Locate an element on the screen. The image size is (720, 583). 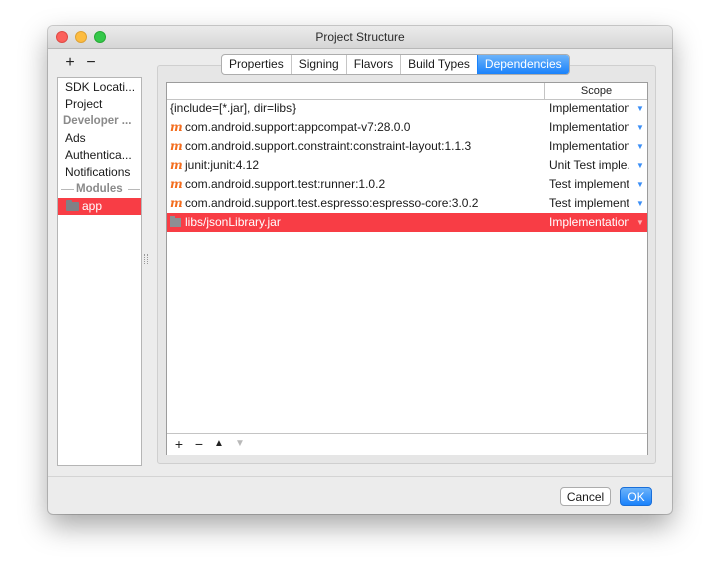
dependency-name: com.android.support:appcompat-v7:28.0.0 is located at coordinates (298, 127).